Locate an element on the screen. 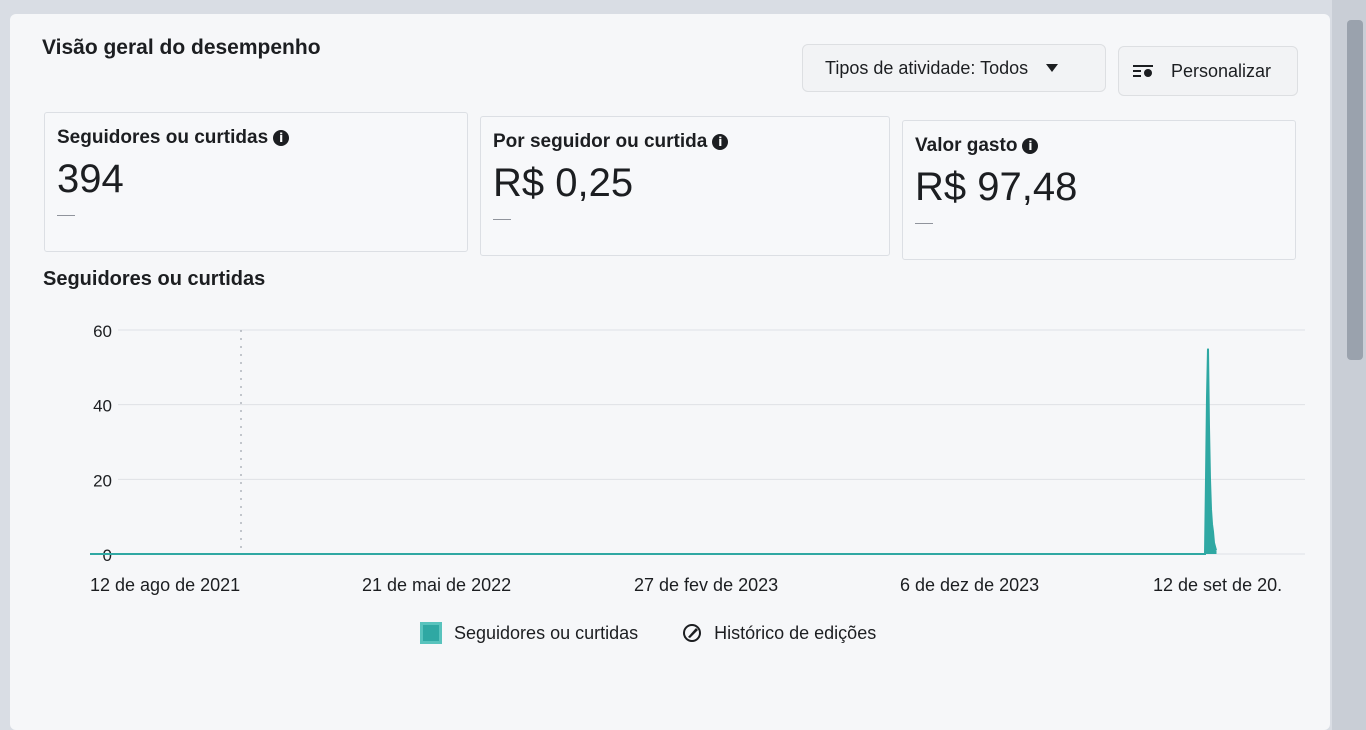 Image resolution: width=1366 pixels, height=730 pixels. metric-value: R$ 97,48 is located at coordinates (996, 187).